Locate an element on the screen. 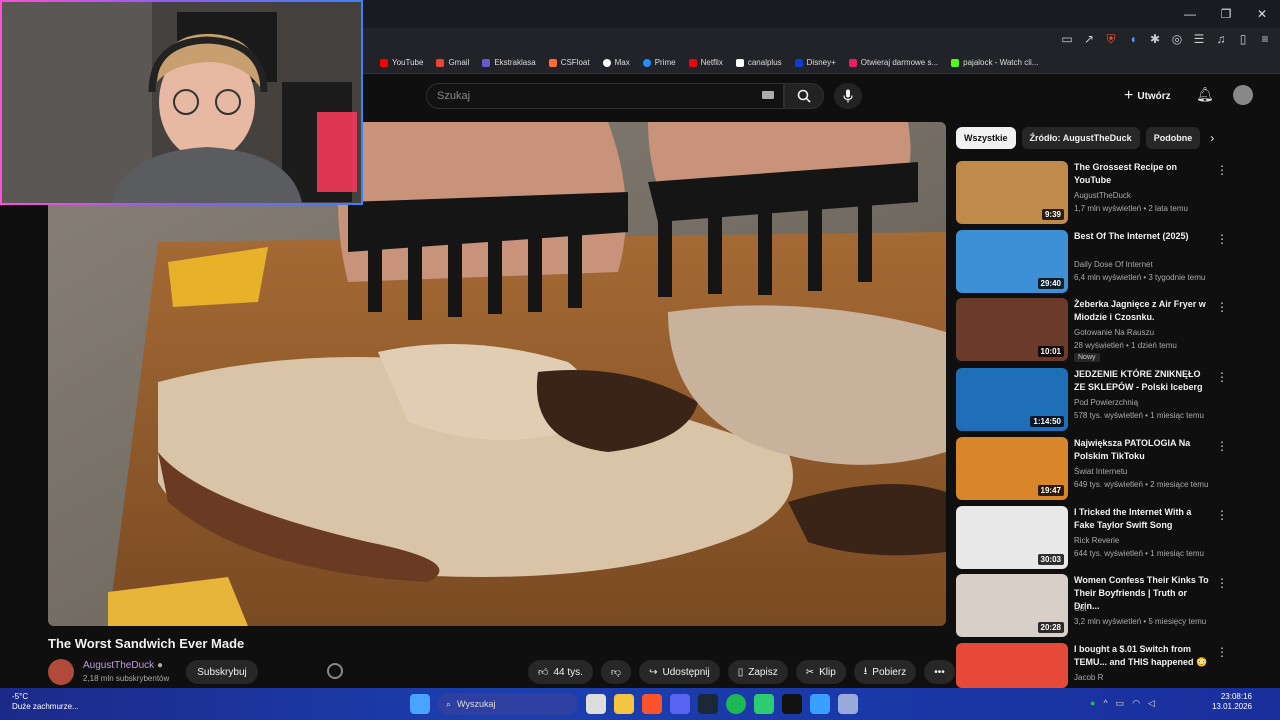 This screenshot has width=1280, height=720. bookmark-item: Ekstraklasa is located at coordinates (509, 62).